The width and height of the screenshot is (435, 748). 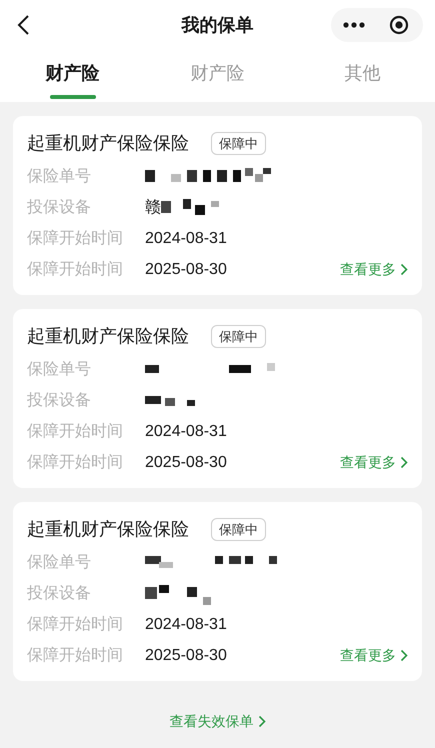 What do you see at coordinates (23, 25) in the screenshot?
I see `back-icon` at bounding box center [23, 25].